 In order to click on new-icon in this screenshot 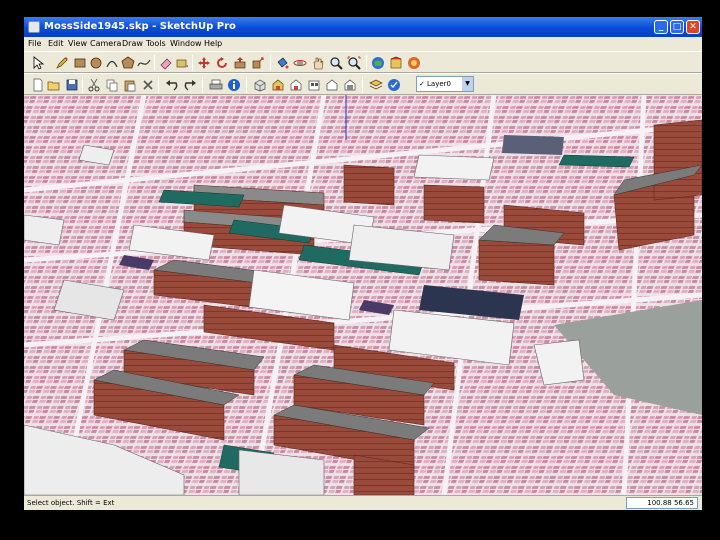, I will do `click(38, 85)`.